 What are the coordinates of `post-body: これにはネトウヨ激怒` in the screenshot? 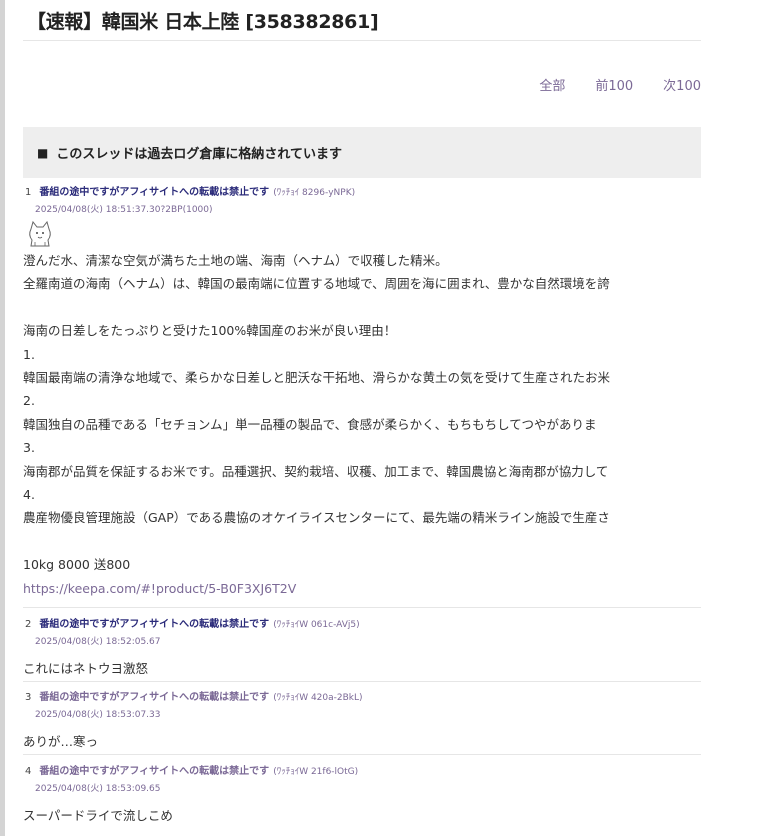 It's located at (362, 668).